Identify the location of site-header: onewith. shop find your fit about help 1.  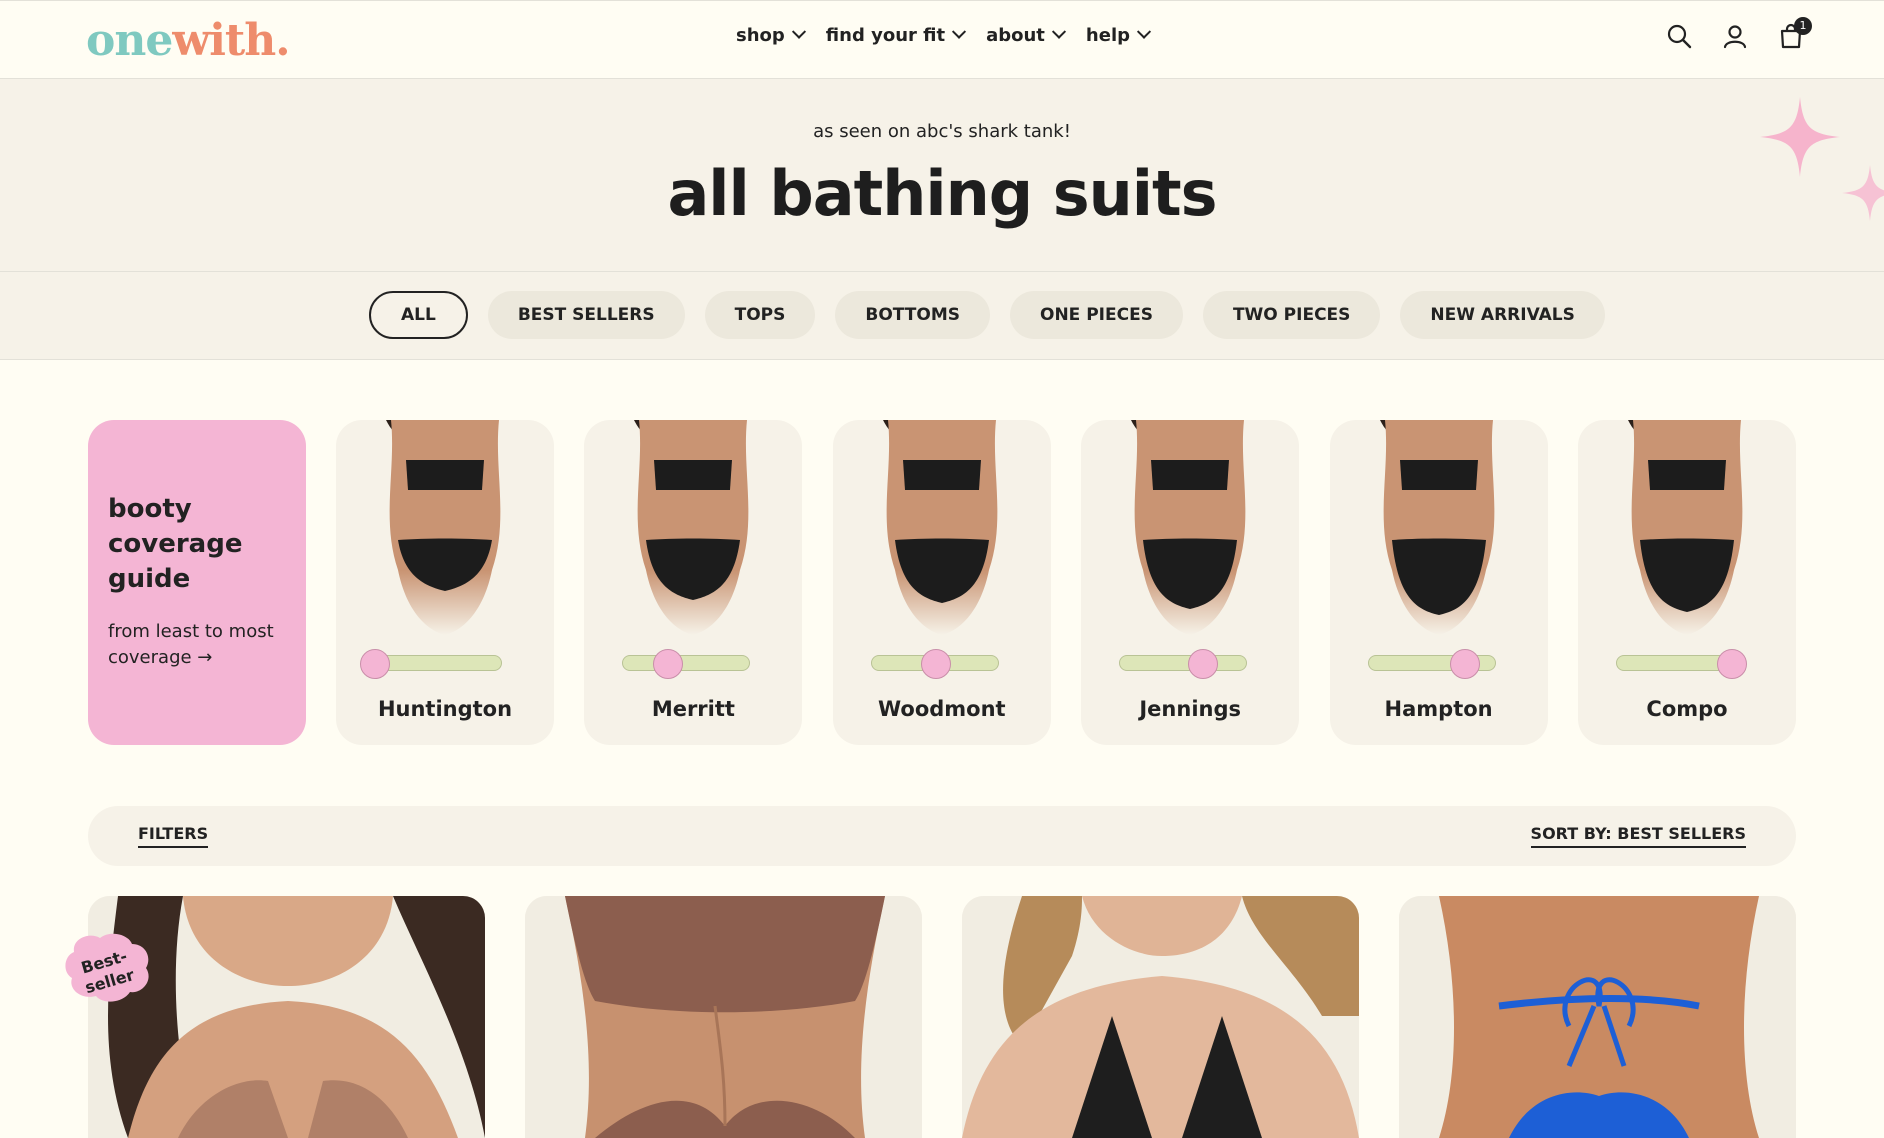
(942, 39).